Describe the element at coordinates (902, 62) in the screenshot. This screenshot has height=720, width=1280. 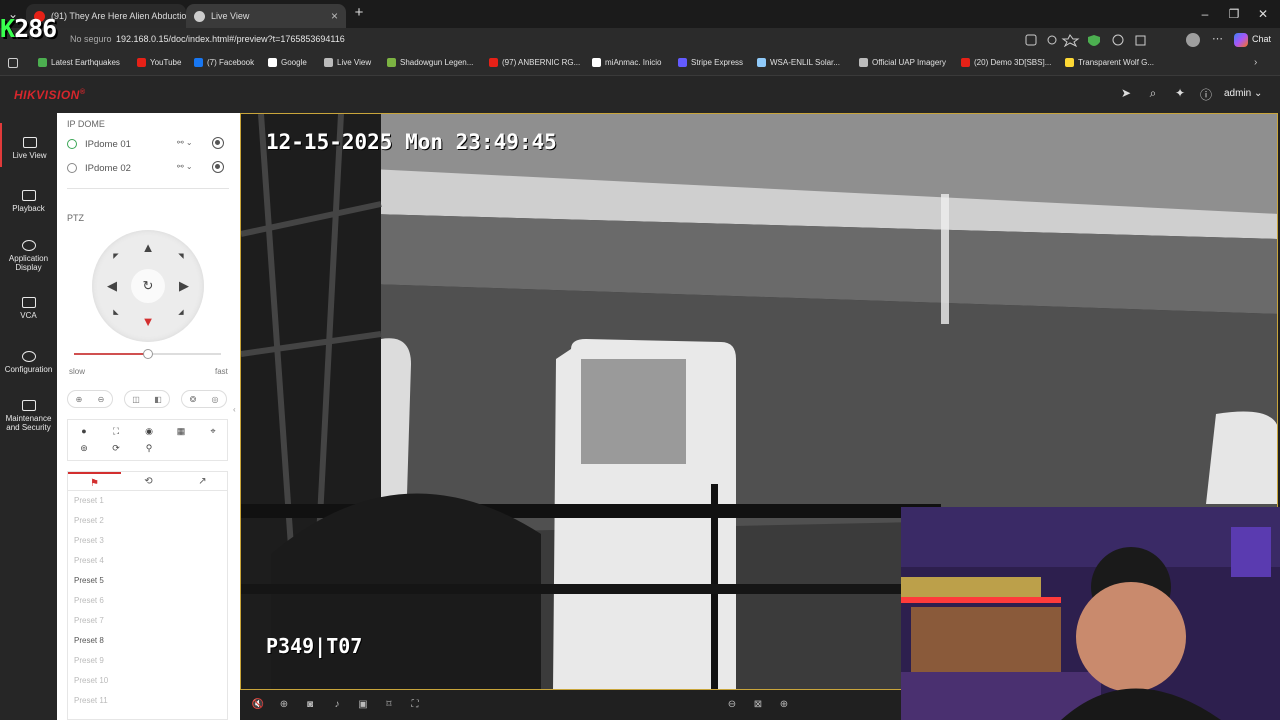
I see `bookmark-item: Official UAP Imagery` at that location.